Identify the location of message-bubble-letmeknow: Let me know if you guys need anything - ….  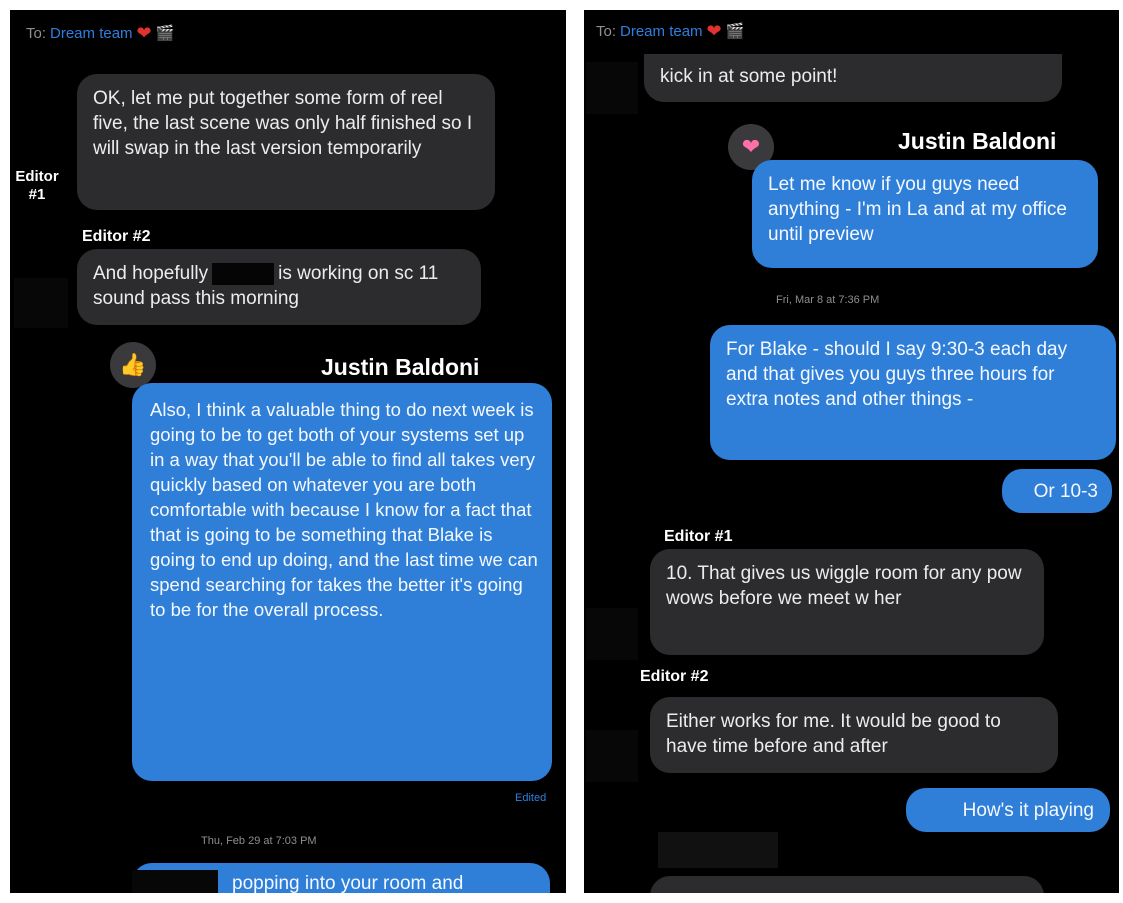
(925, 214).